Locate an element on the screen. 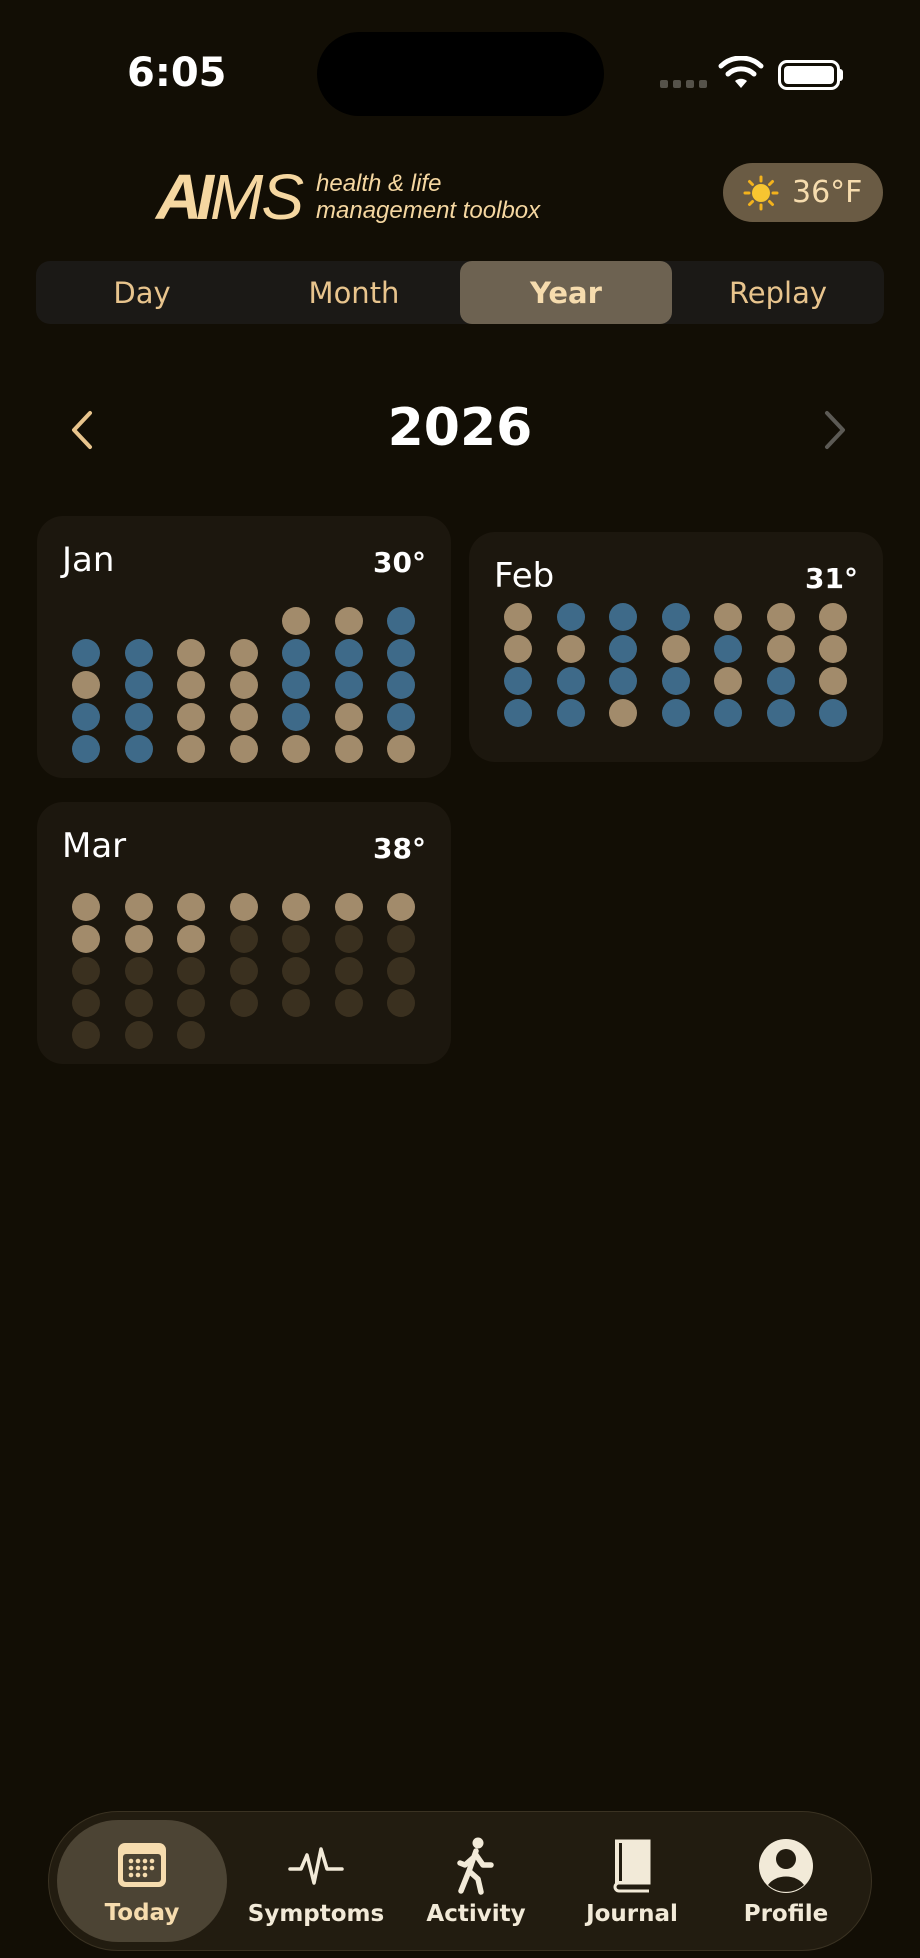 This screenshot has width=920, height=1958. month-card-mar: Mar 38° is located at coordinates (244, 933).